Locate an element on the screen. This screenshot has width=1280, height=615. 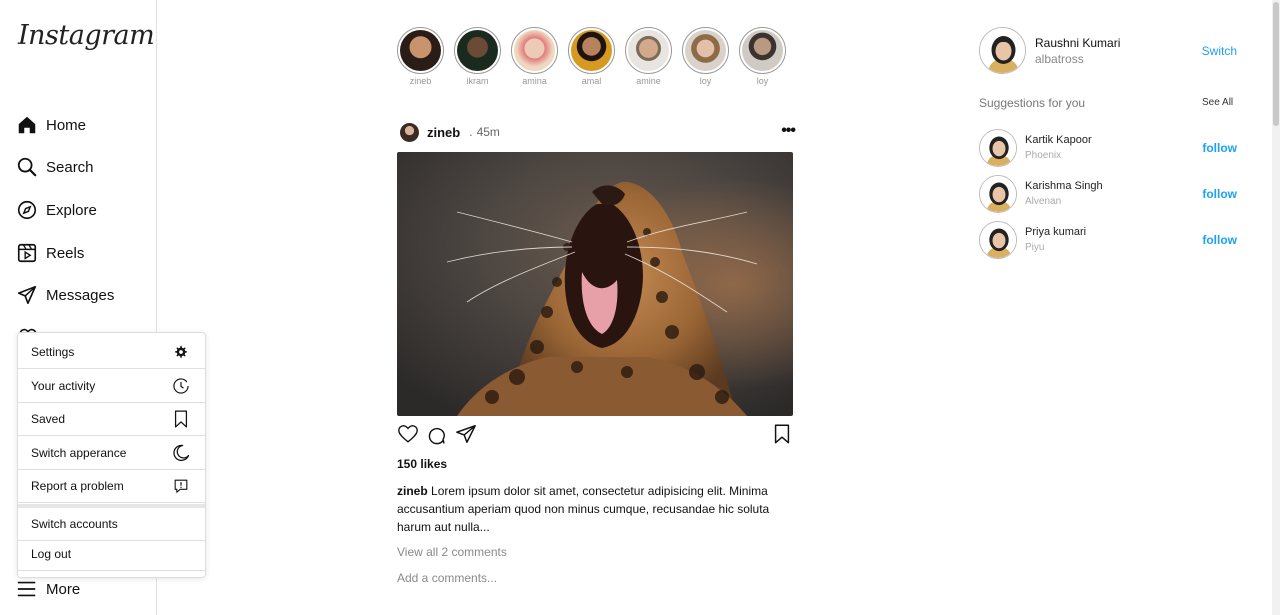
menu-icon is located at coordinates (26, 589).